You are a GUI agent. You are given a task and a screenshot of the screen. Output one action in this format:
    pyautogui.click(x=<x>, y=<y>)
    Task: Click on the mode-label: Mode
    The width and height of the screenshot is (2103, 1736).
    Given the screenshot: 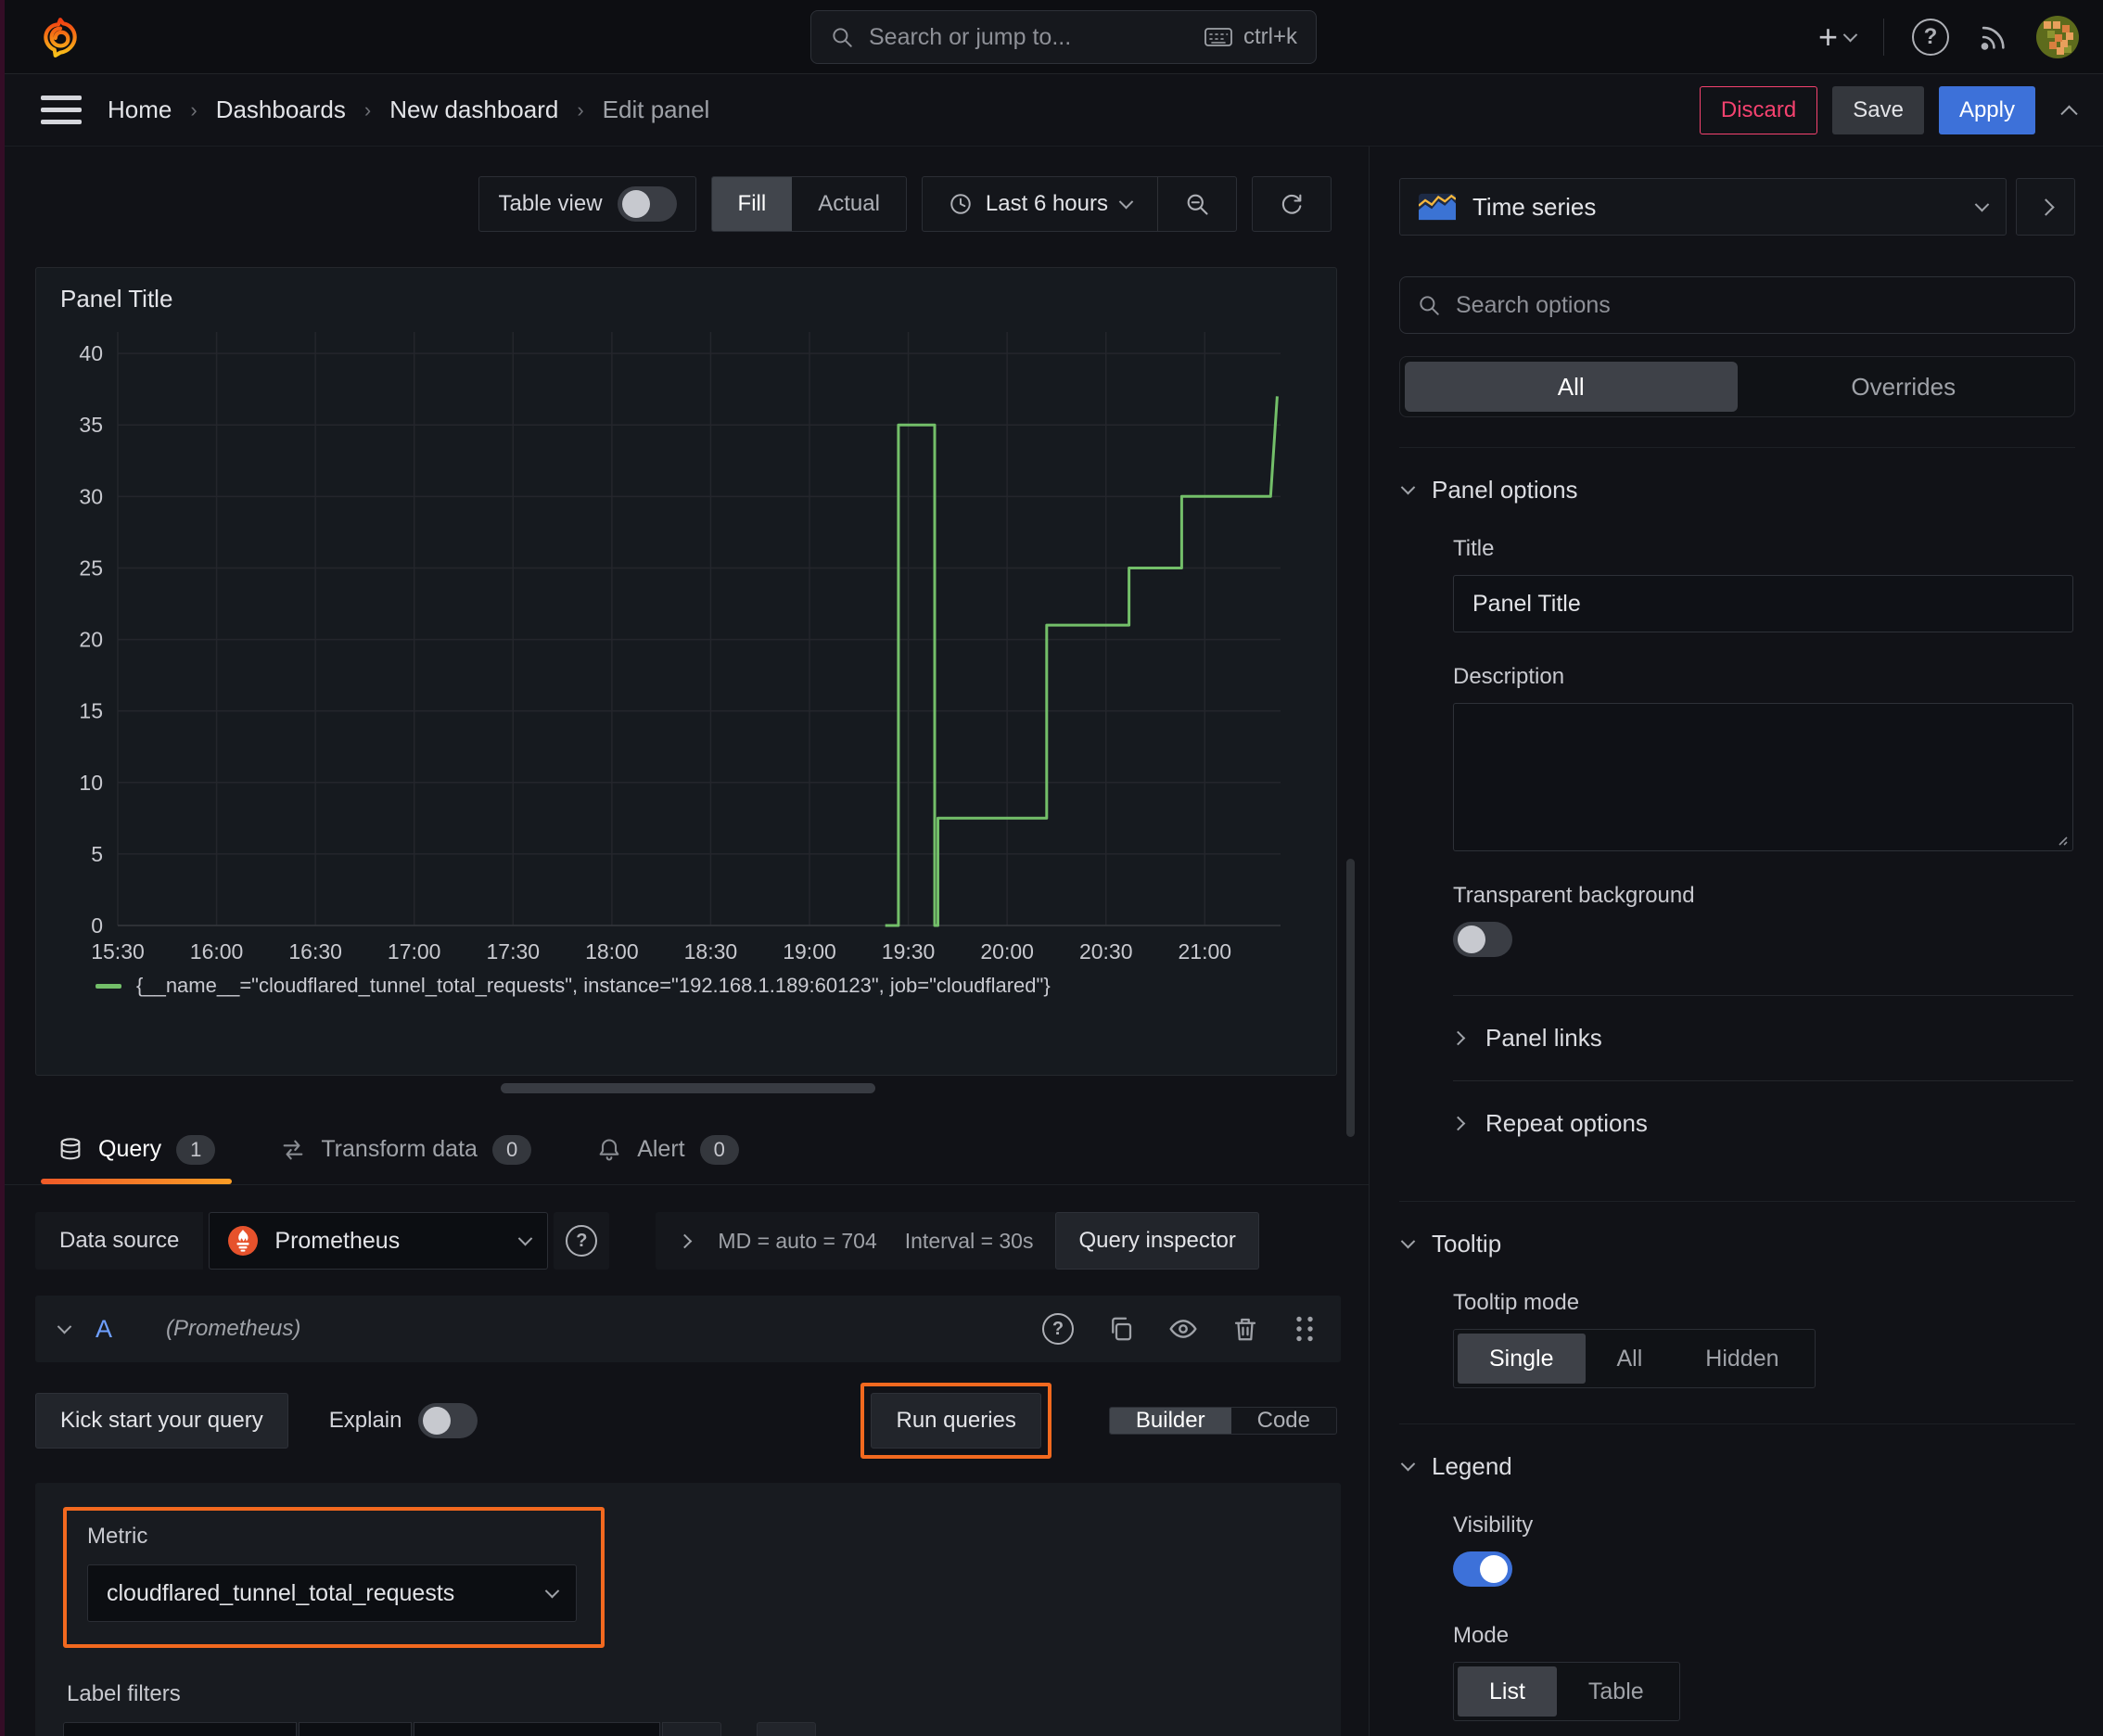 What is the action you would take?
    pyautogui.click(x=1481, y=1635)
    